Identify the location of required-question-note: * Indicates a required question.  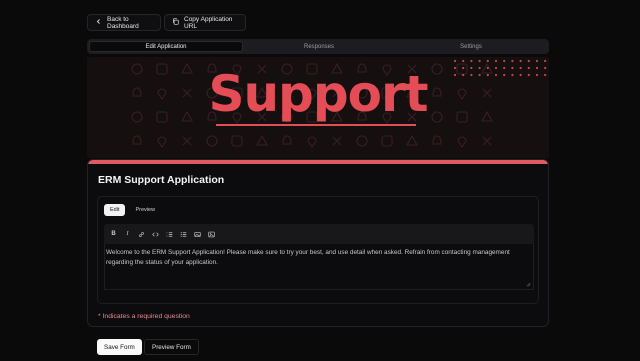
(144, 316).